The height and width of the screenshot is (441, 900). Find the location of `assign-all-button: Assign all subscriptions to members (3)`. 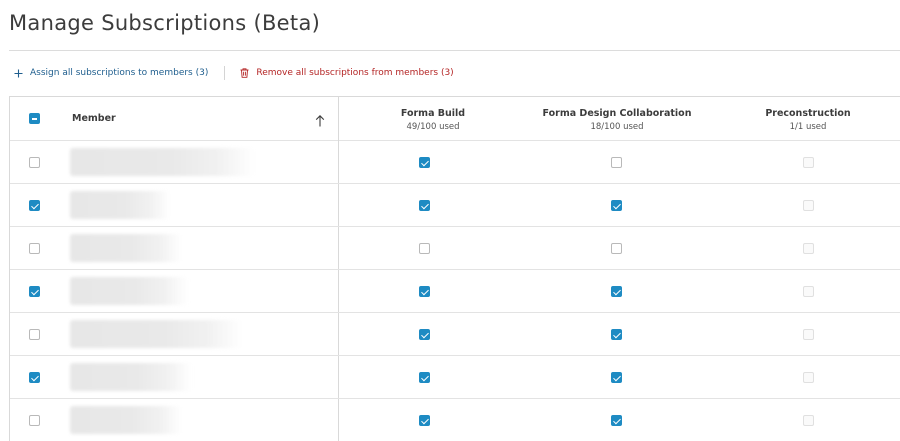

assign-all-button: Assign all subscriptions to members (3) is located at coordinates (110, 73).